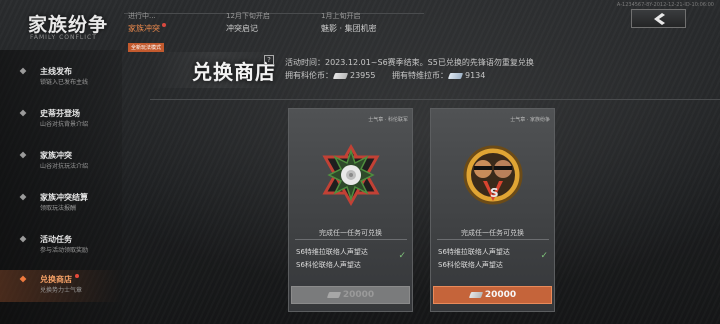 Image resolution: width=720 pixels, height=324 pixels. I want to click on sidebar-item-sub: 锁链入已发布主线, so click(64, 82).